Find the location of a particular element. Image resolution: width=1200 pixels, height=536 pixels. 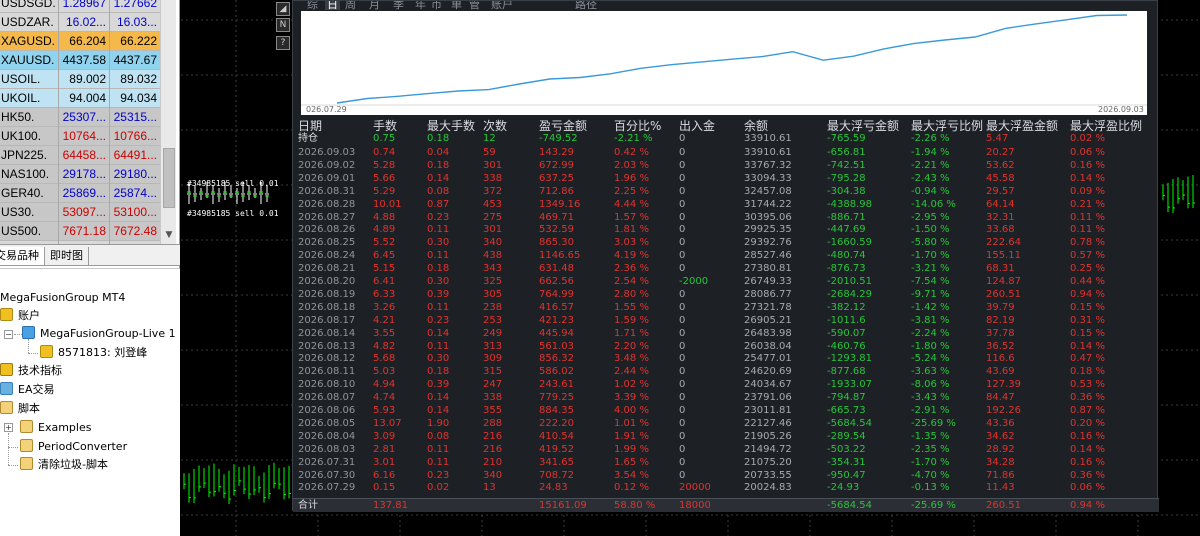

table-cell: 0.02 % is located at coordinates (1087, 138).